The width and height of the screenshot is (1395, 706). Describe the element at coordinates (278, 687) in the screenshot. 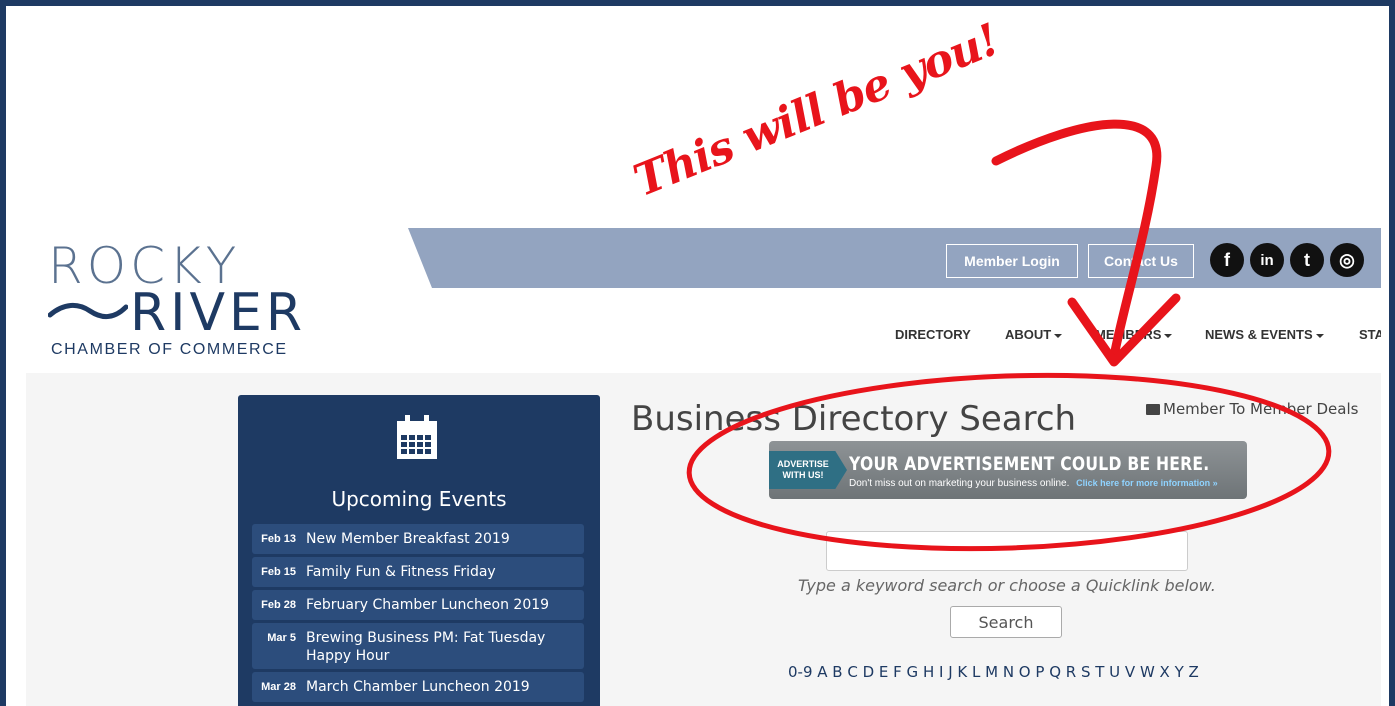

I see `event-date: Mar 28` at that location.